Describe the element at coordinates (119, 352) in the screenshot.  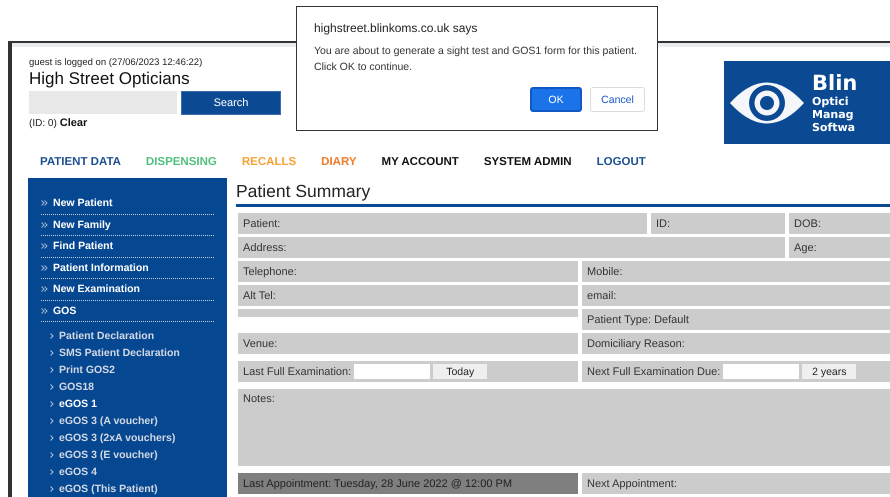
I see `sidebar-subitem: SMS Patient Declaration` at that location.